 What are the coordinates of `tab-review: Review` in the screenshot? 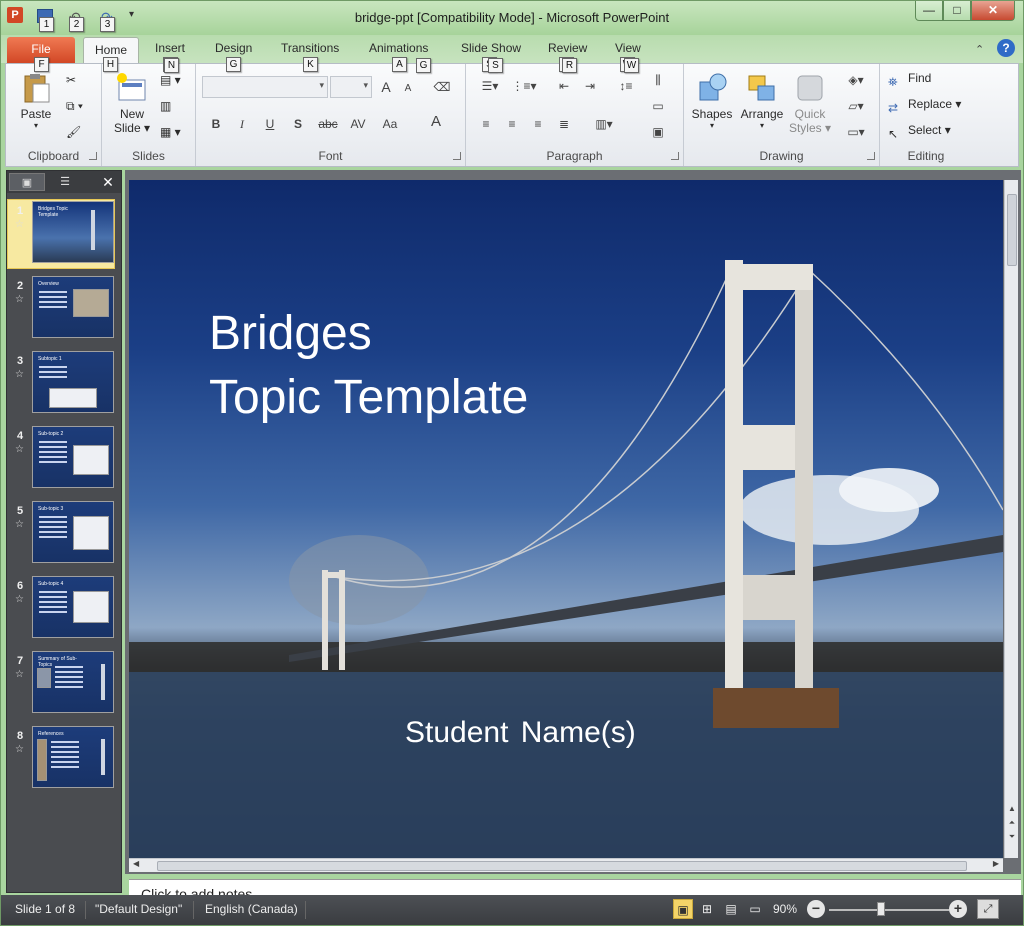 It's located at (567, 48).